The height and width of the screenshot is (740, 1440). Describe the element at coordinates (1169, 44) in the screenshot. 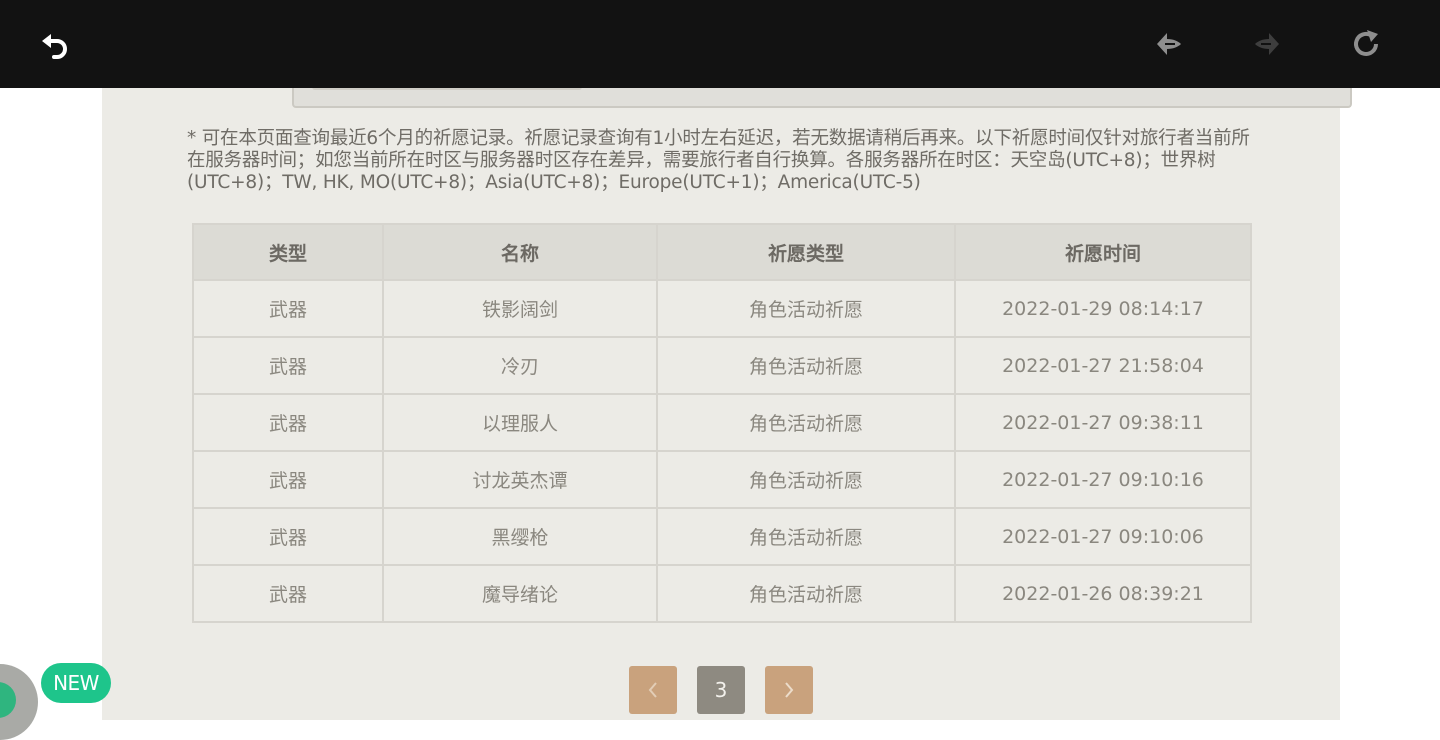

I see `nav-back-icon` at that location.